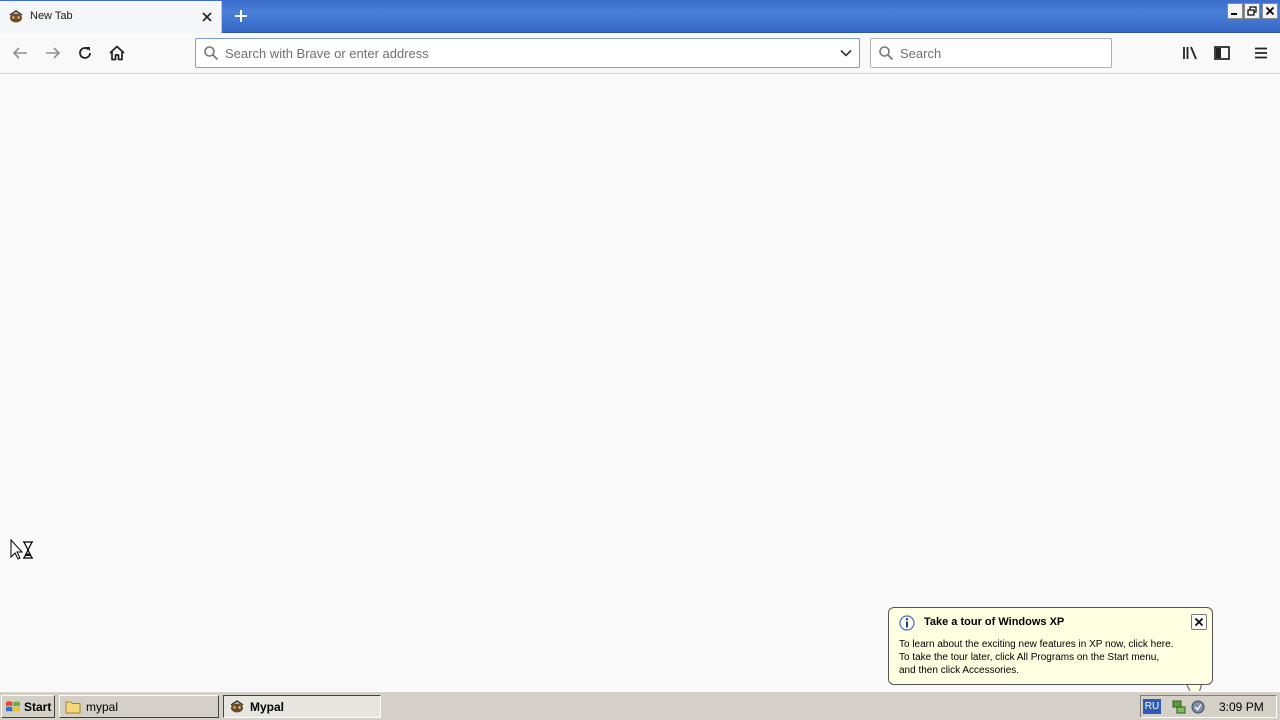 The height and width of the screenshot is (720, 1280). I want to click on arrow-left-icon, so click(19, 53).